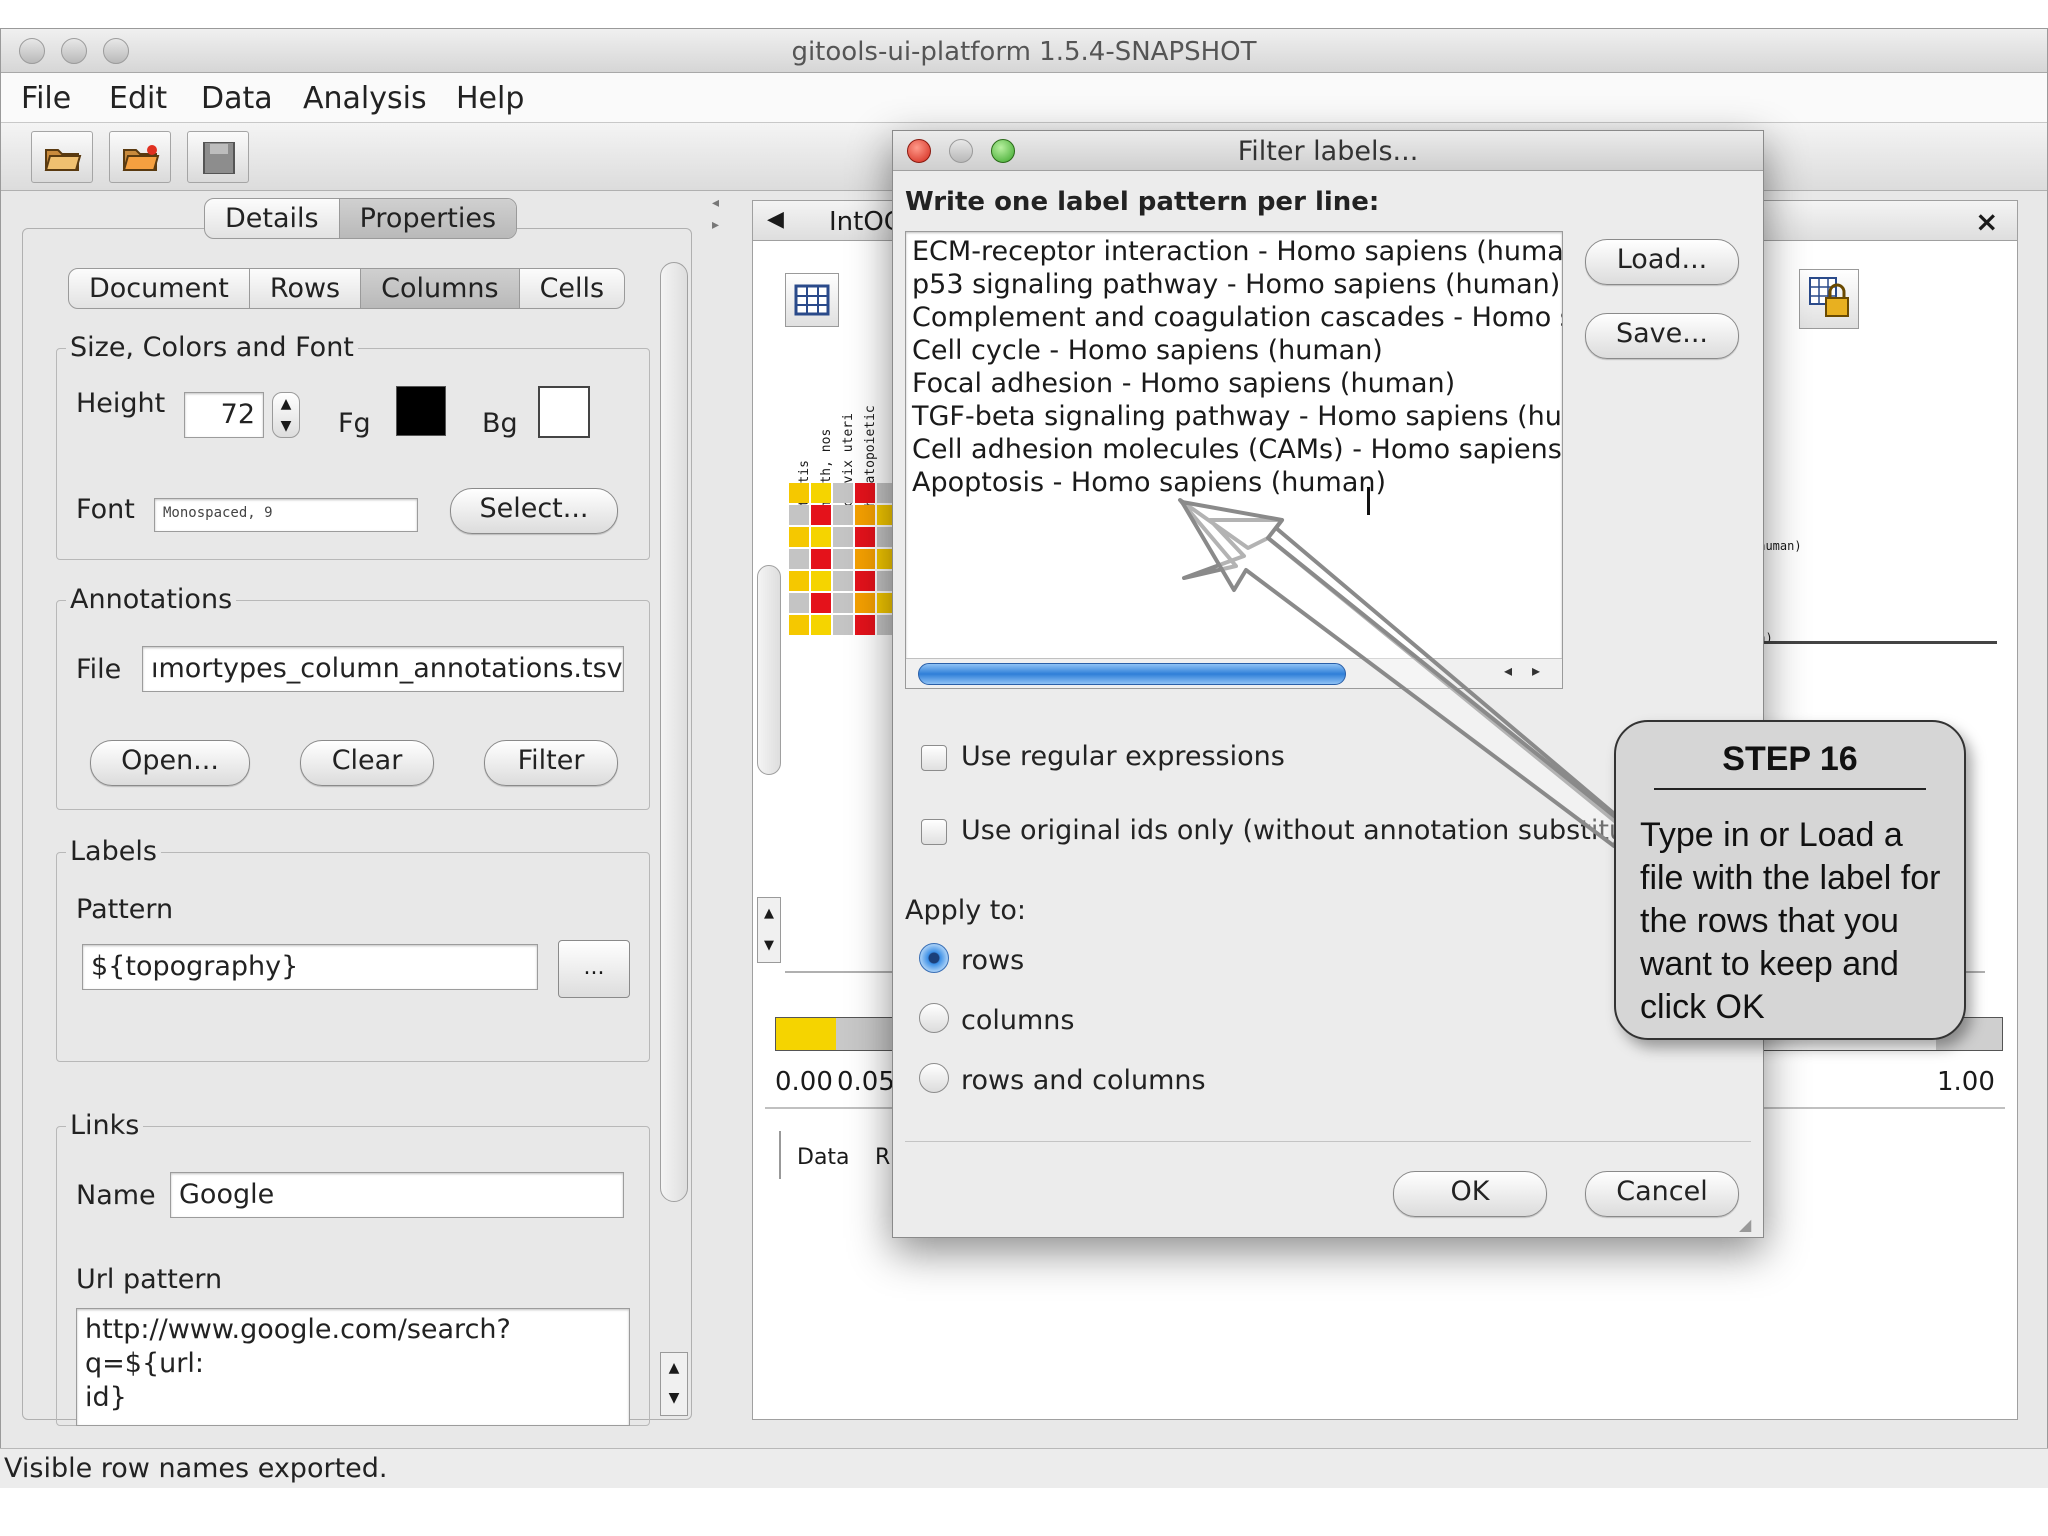 The height and width of the screenshot is (1536, 2048). I want to click on callout-line: the rows that you, so click(1769, 921).